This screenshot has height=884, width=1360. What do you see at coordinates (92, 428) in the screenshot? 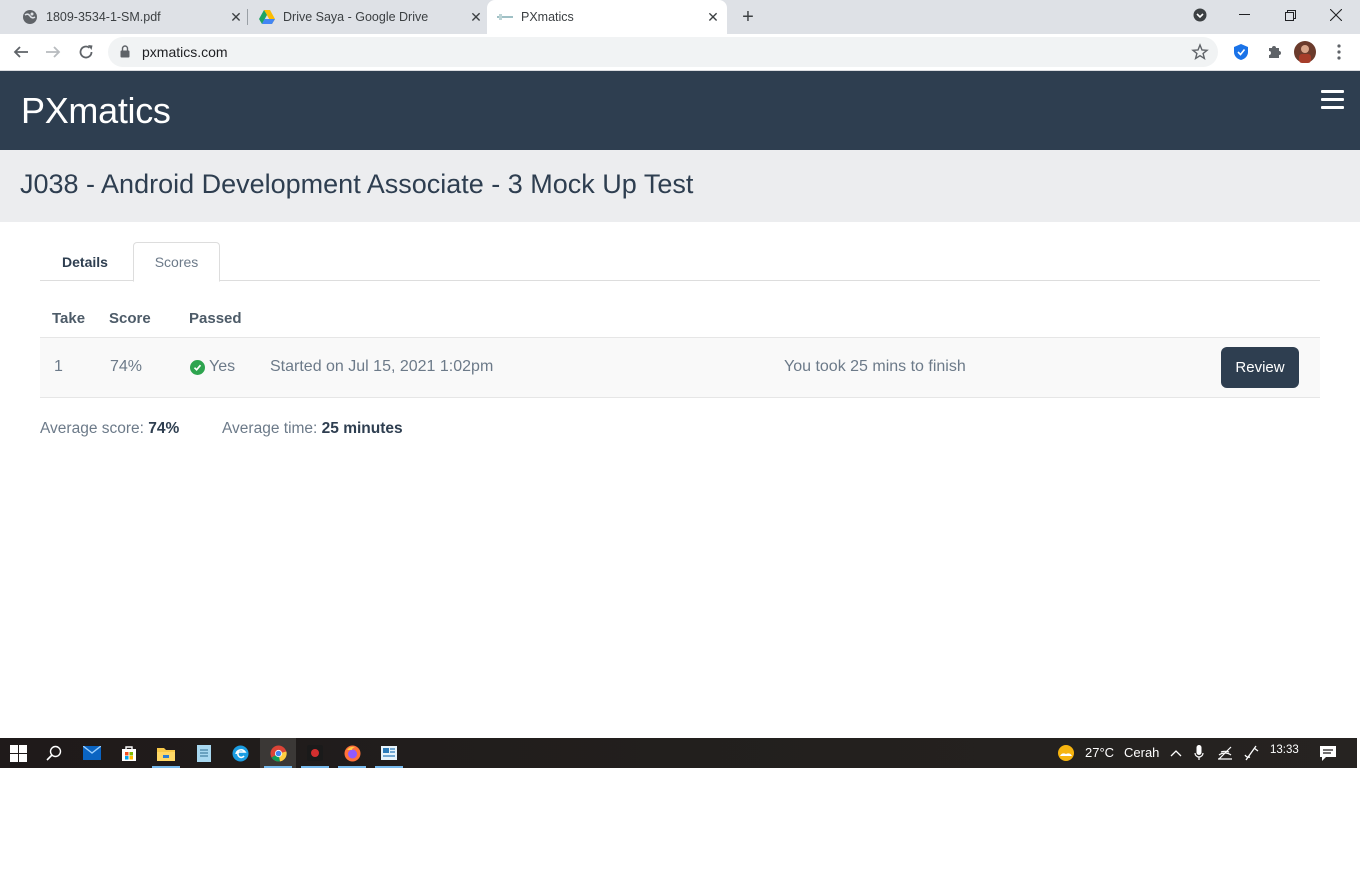
I see `average-score-label: Average score:` at bounding box center [92, 428].